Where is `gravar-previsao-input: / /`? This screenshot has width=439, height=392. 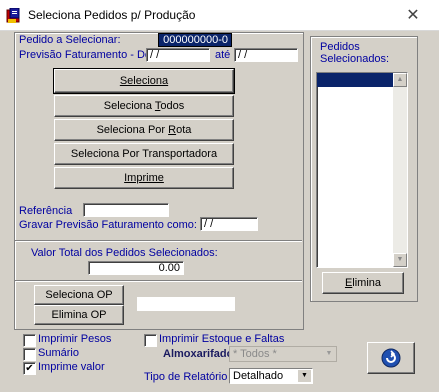
gravar-previsao-input: / / is located at coordinates (229, 224).